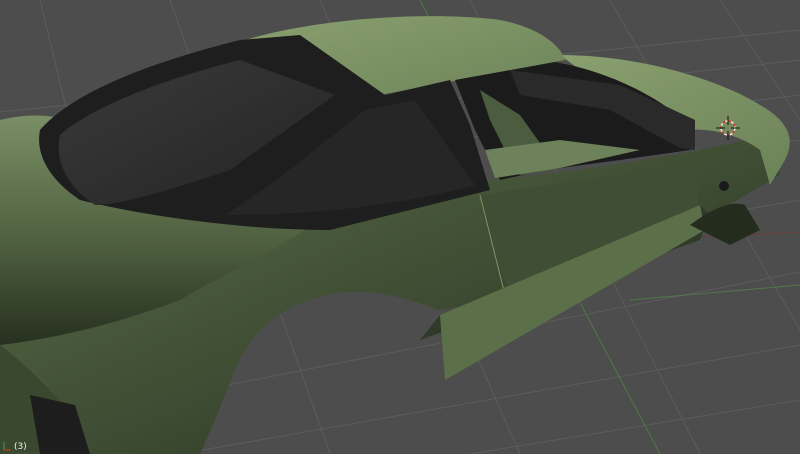  I want to click on grid-axis-z, so click(714, 292).